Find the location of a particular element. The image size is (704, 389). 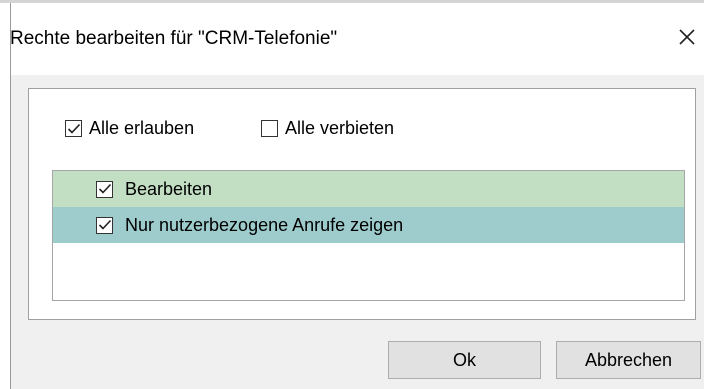

allow-all-checkbox: Alle erlauben is located at coordinates (129, 128).